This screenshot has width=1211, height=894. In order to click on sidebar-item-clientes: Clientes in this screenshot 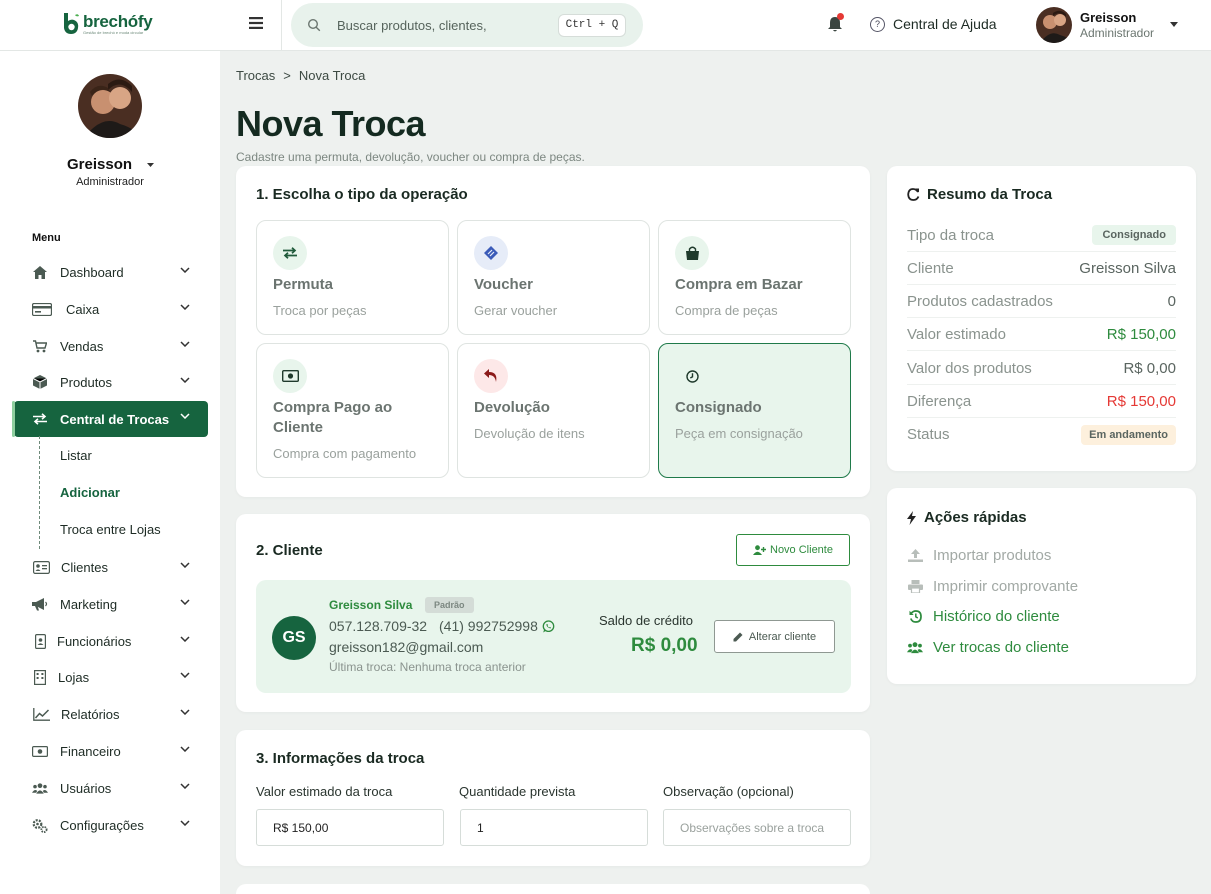, I will do `click(111, 567)`.